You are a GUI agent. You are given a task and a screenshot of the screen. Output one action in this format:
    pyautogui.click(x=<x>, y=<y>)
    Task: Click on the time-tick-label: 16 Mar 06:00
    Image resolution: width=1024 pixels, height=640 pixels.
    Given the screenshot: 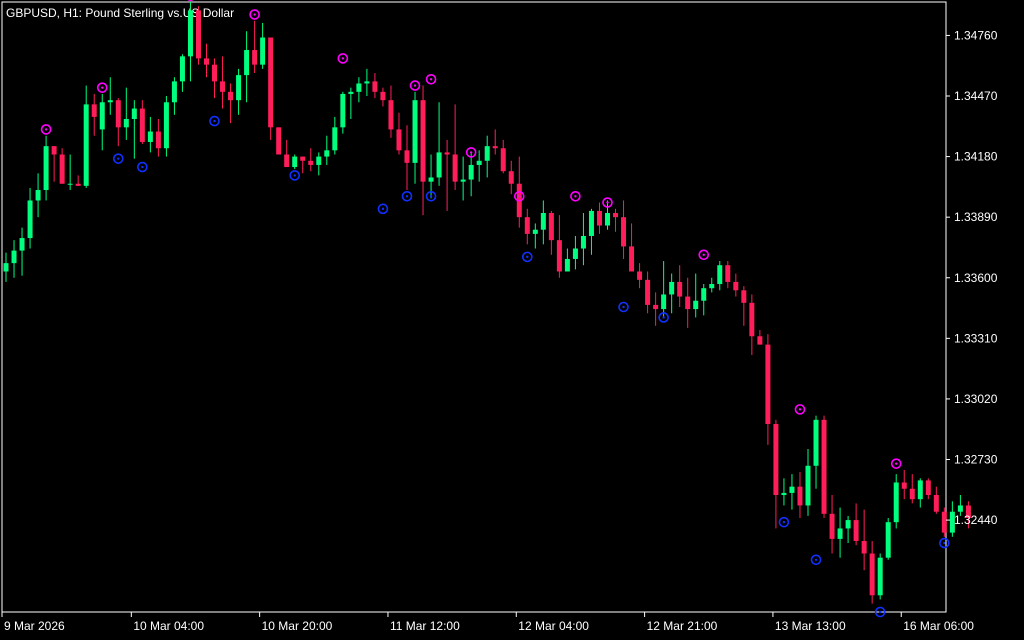 What is the action you would take?
    pyautogui.click(x=938, y=626)
    